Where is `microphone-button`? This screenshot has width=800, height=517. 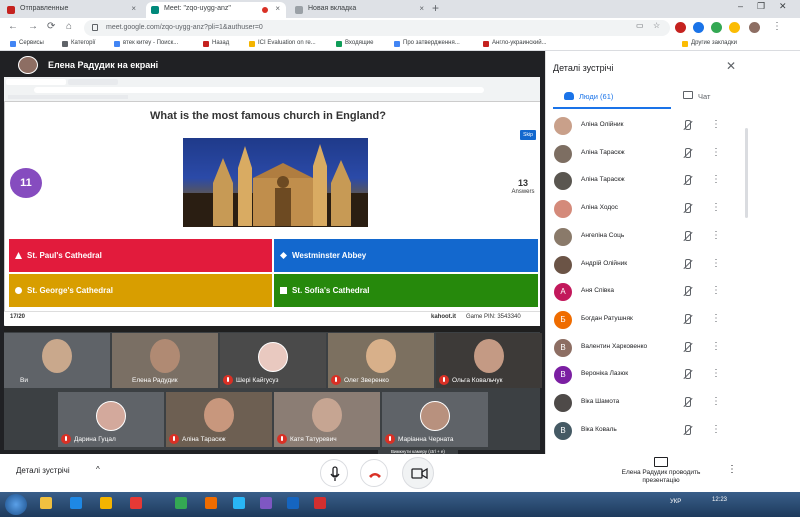 microphone-button is located at coordinates (334, 473).